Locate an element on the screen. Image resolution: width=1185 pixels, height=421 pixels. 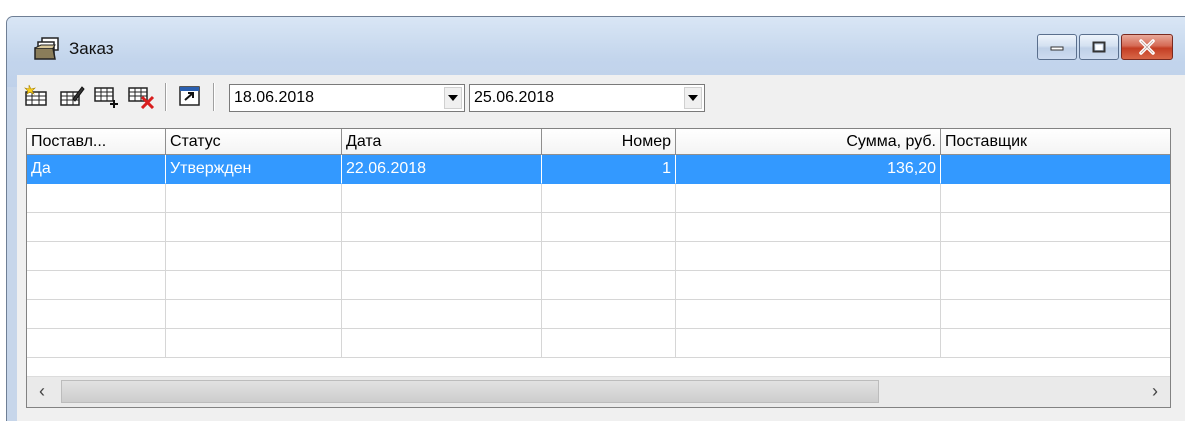
maximize-icon is located at coordinates (1099, 47).